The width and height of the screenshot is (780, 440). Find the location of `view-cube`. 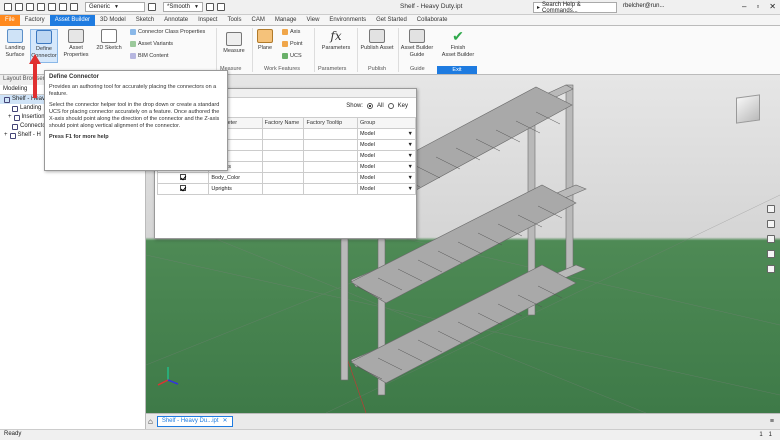

view-cube is located at coordinates (748, 109).